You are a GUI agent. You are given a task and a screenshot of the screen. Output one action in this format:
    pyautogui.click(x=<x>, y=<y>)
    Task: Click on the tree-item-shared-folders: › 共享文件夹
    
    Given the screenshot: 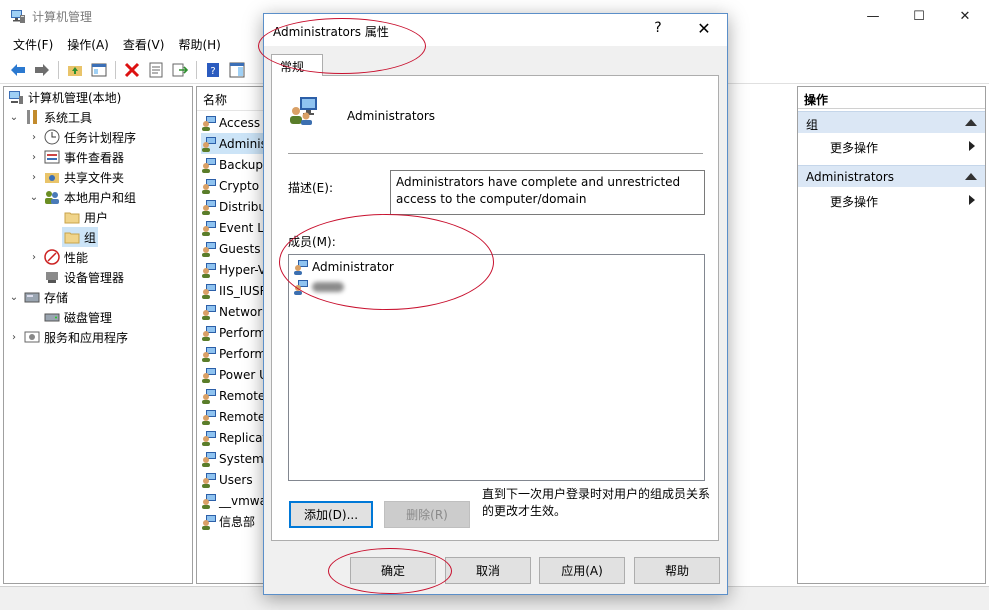 What is the action you would take?
    pyautogui.click(x=76, y=177)
    